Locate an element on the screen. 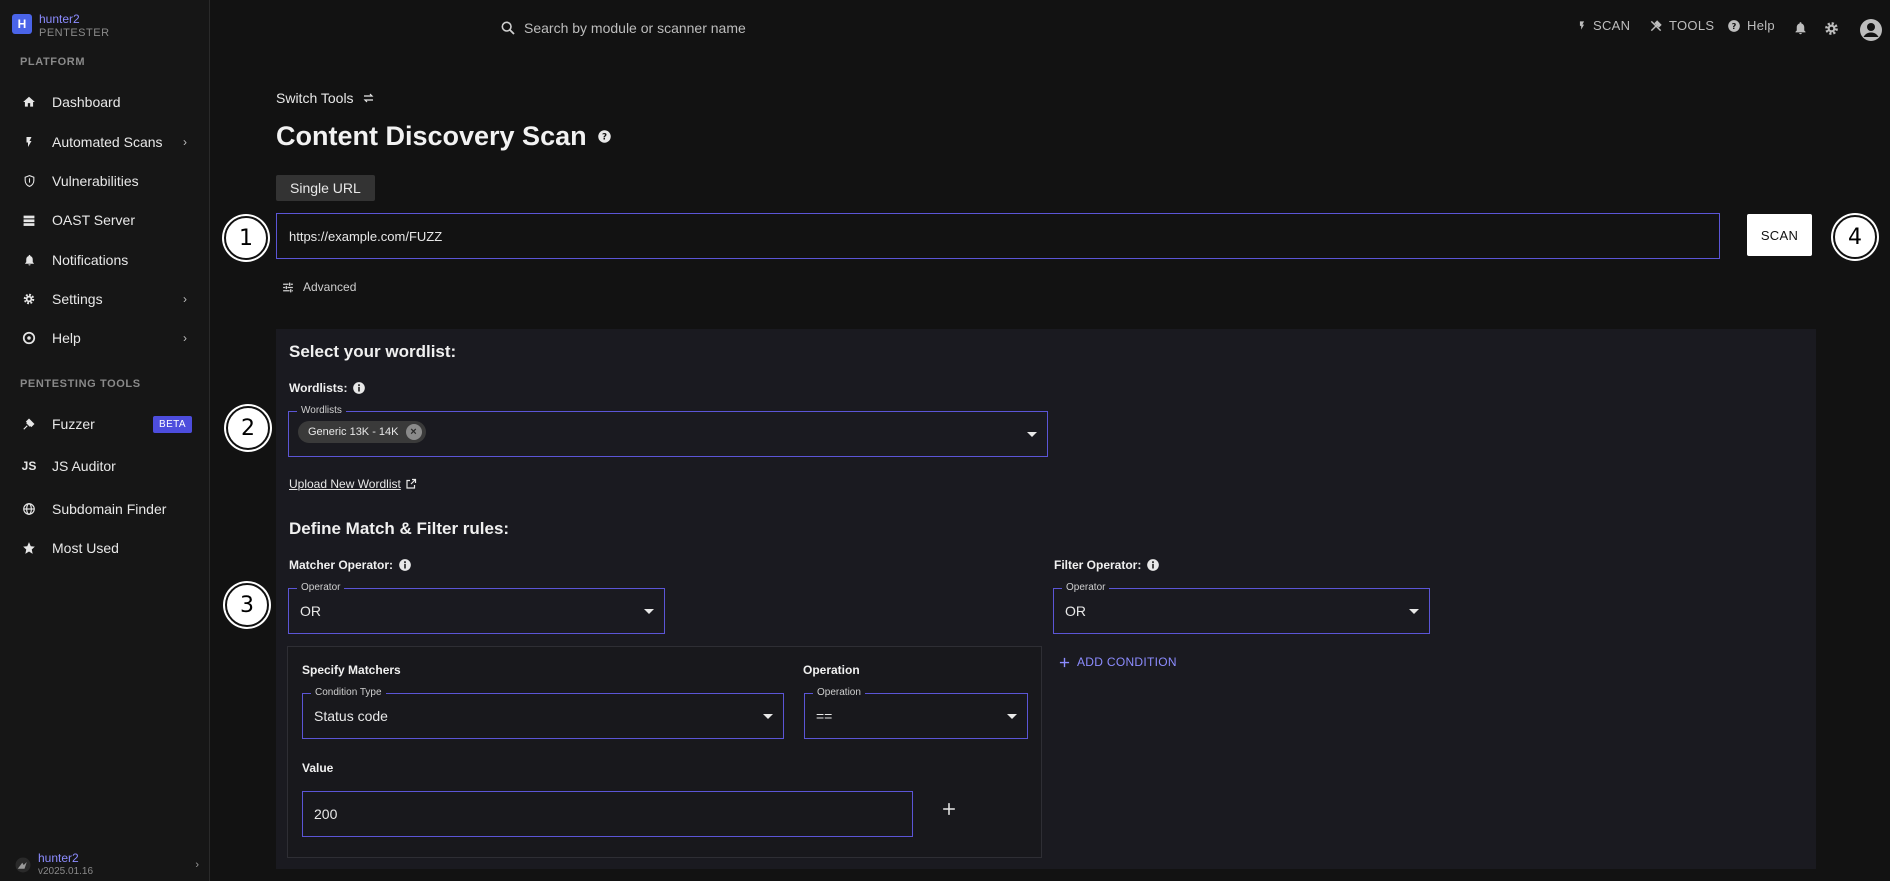 Image resolution: width=1890 pixels, height=881 pixels. add-condition-button: ADD CONDITION is located at coordinates (1118, 662).